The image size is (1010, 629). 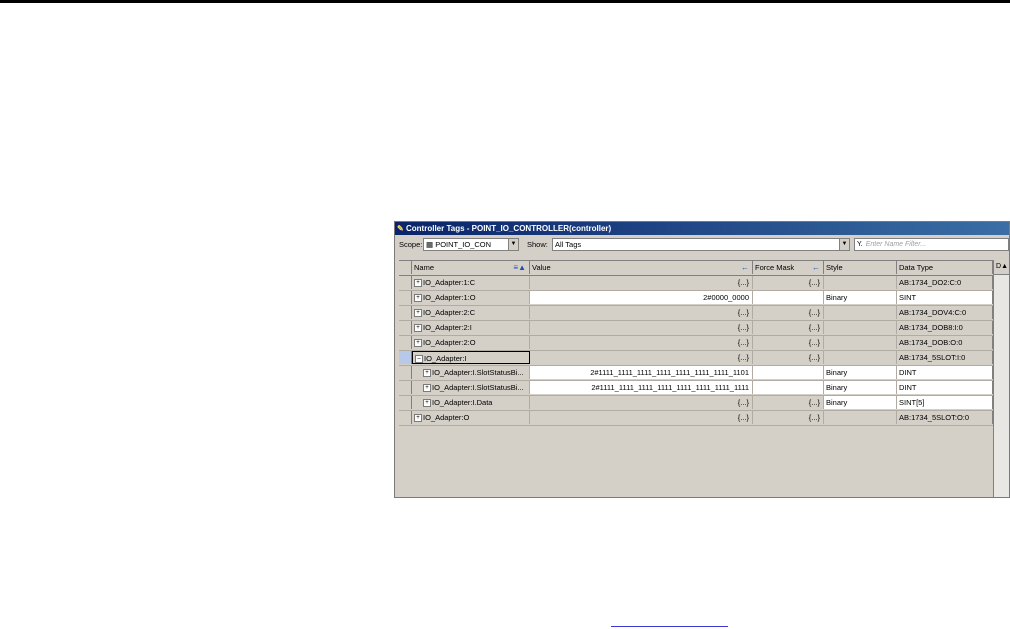 What do you see at coordinates (471, 342) in the screenshot?
I see `tag-name-cell: + IO_Adapter:2:O` at bounding box center [471, 342].